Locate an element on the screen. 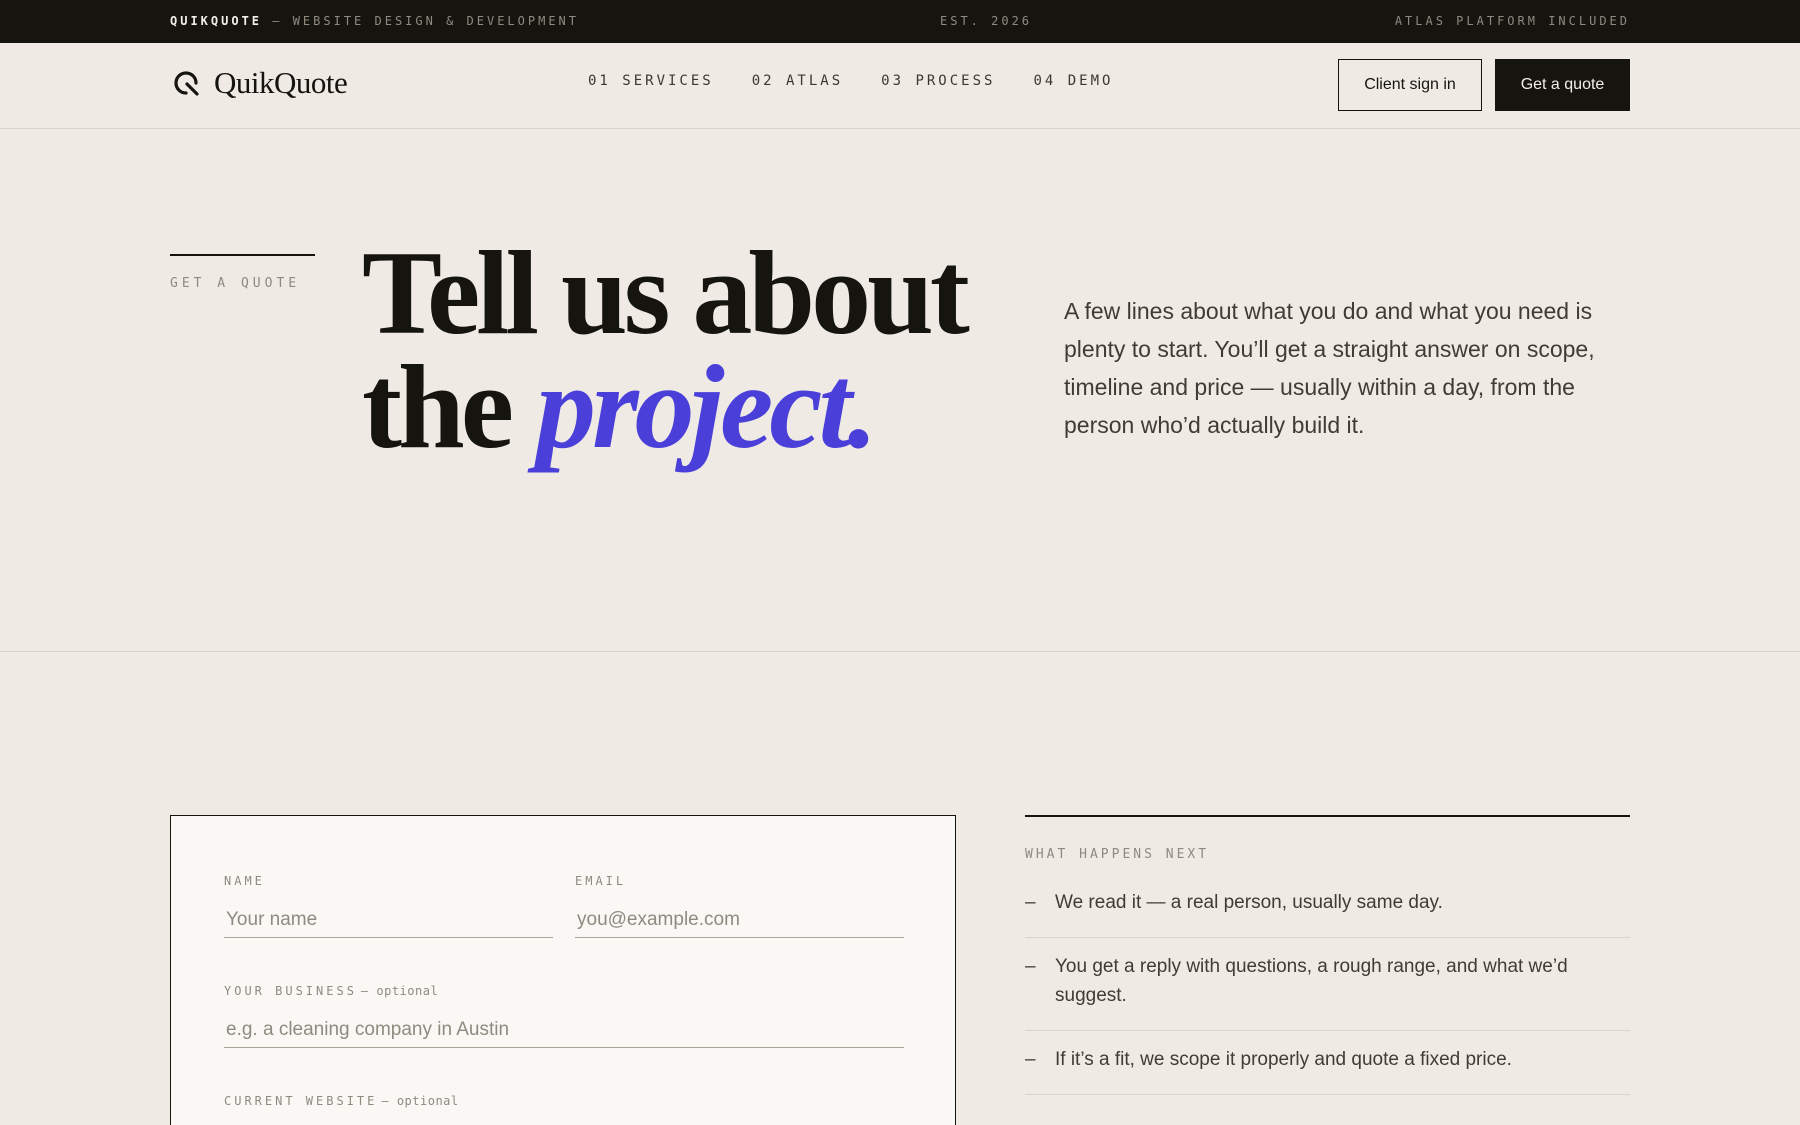  topbar-established: EST. 2026 is located at coordinates (986, 21).